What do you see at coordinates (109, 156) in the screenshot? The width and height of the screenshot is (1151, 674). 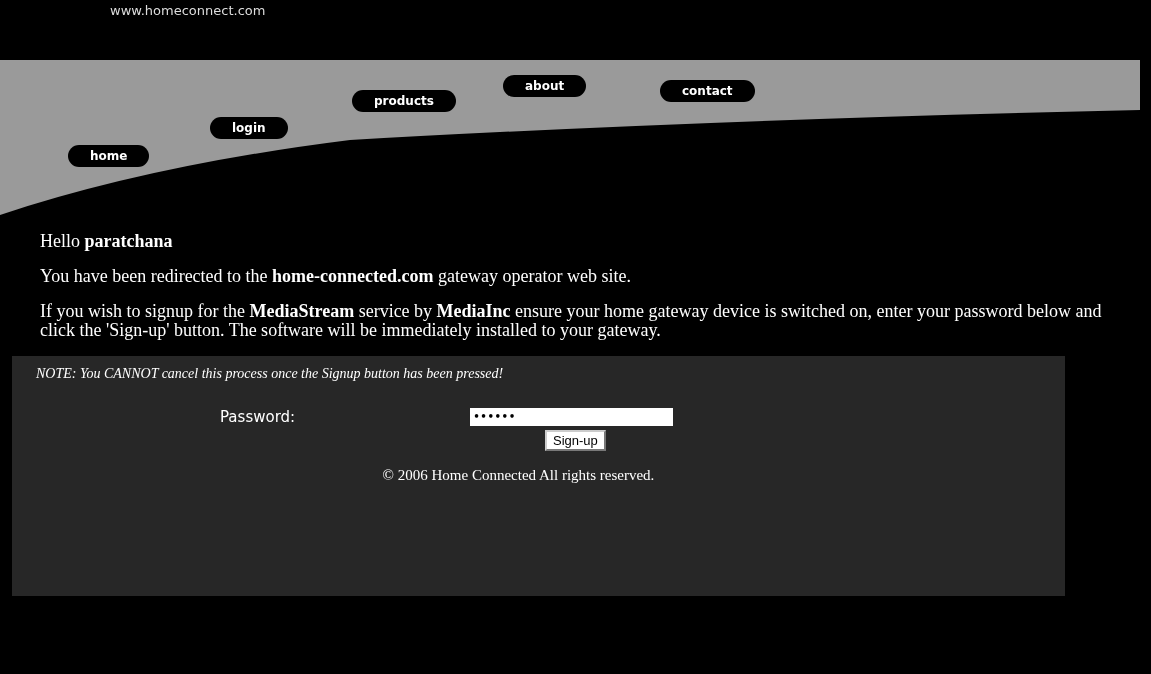 I see `nav-link: home` at bounding box center [109, 156].